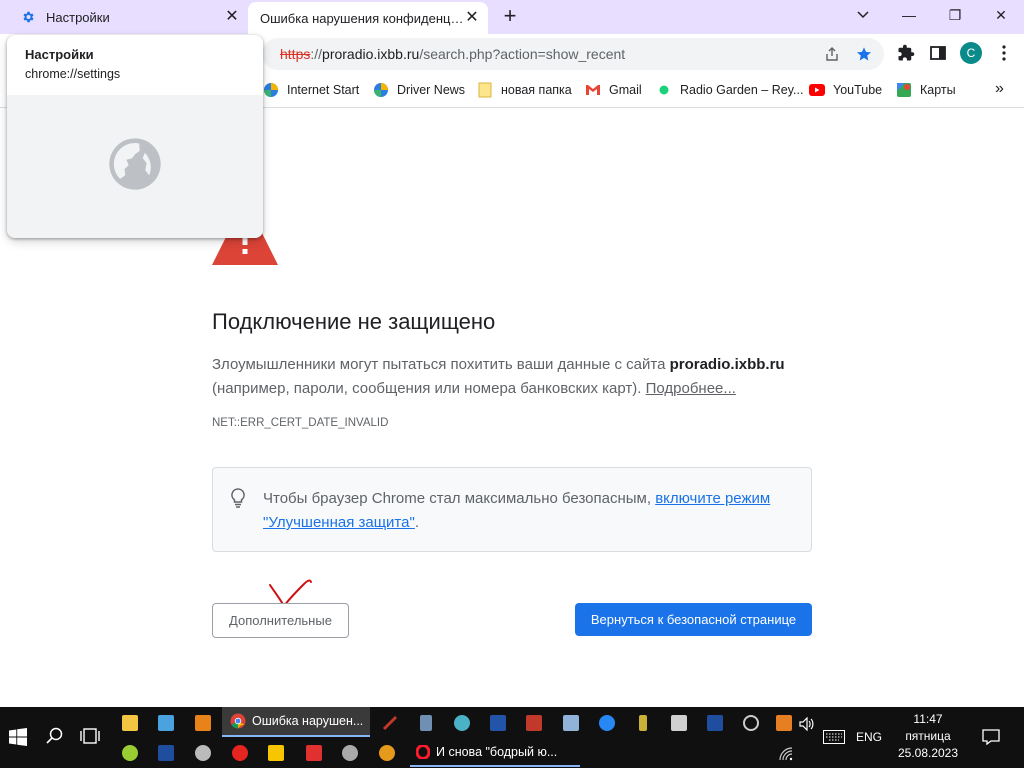  I want to click on profile-avatar: C, so click(971, 53).